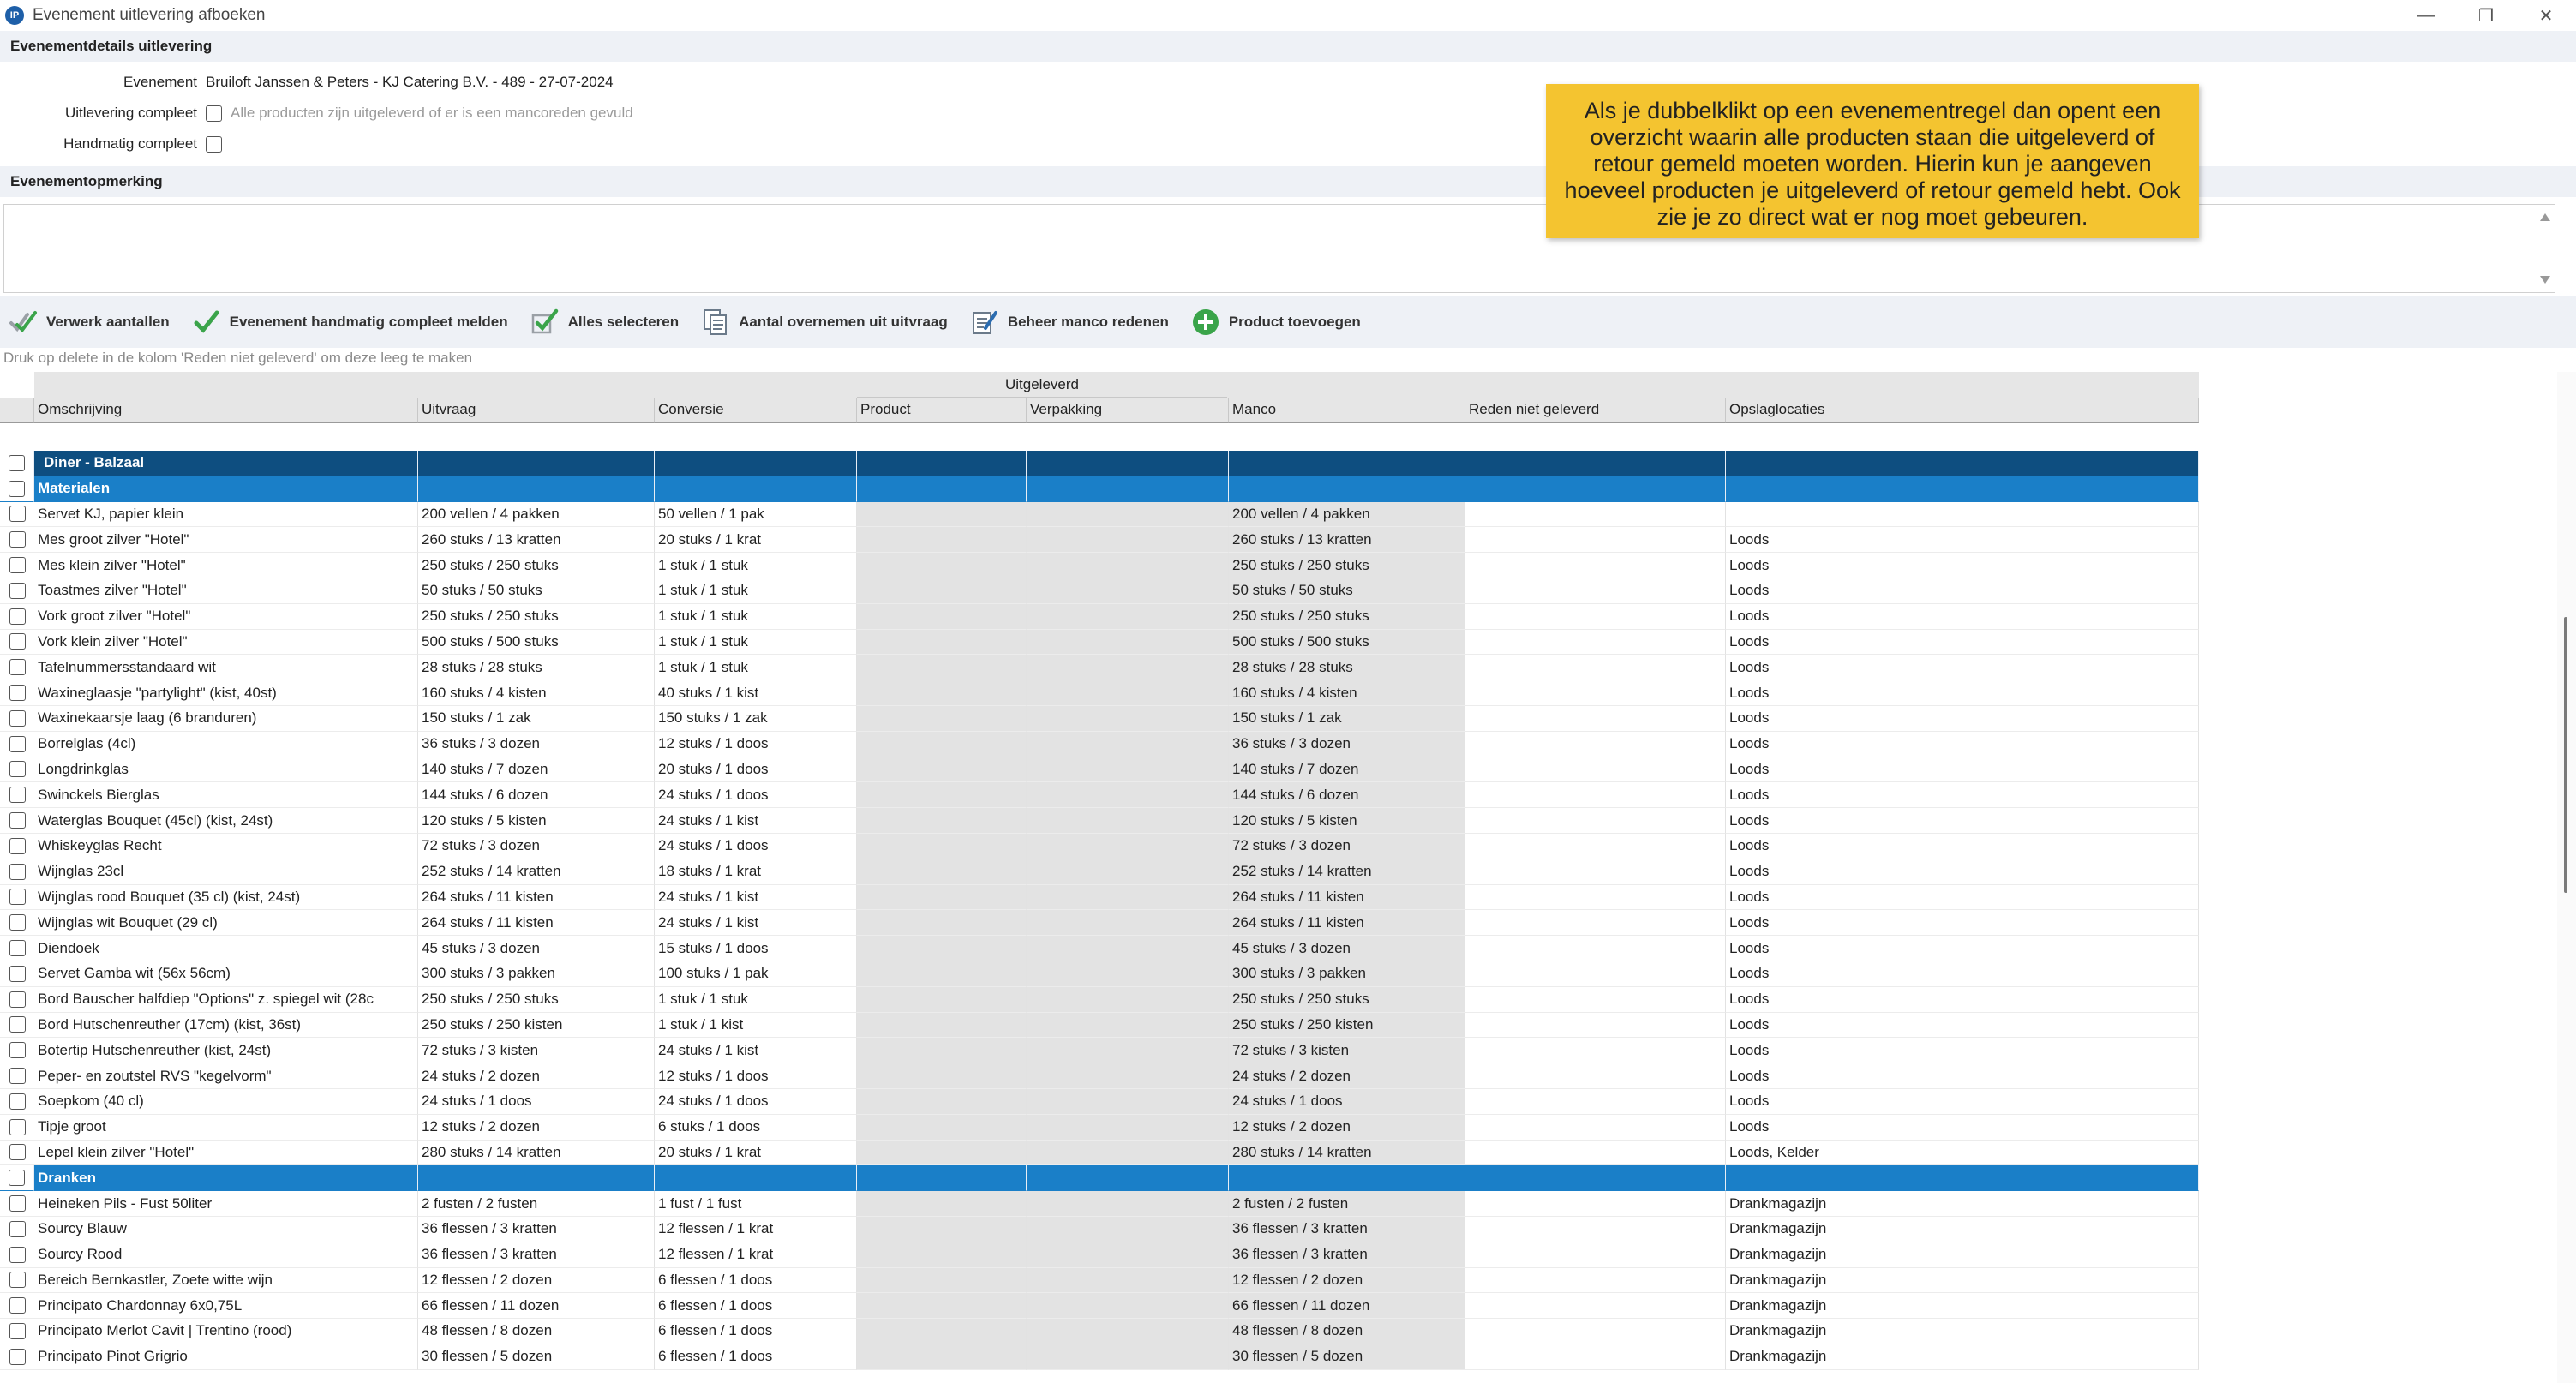 The width and height of the screenshot is (2576, 1383). Describe the element at coordinates (2545, 280) in the screenshot. I see `scroll-down-icon` at that location.